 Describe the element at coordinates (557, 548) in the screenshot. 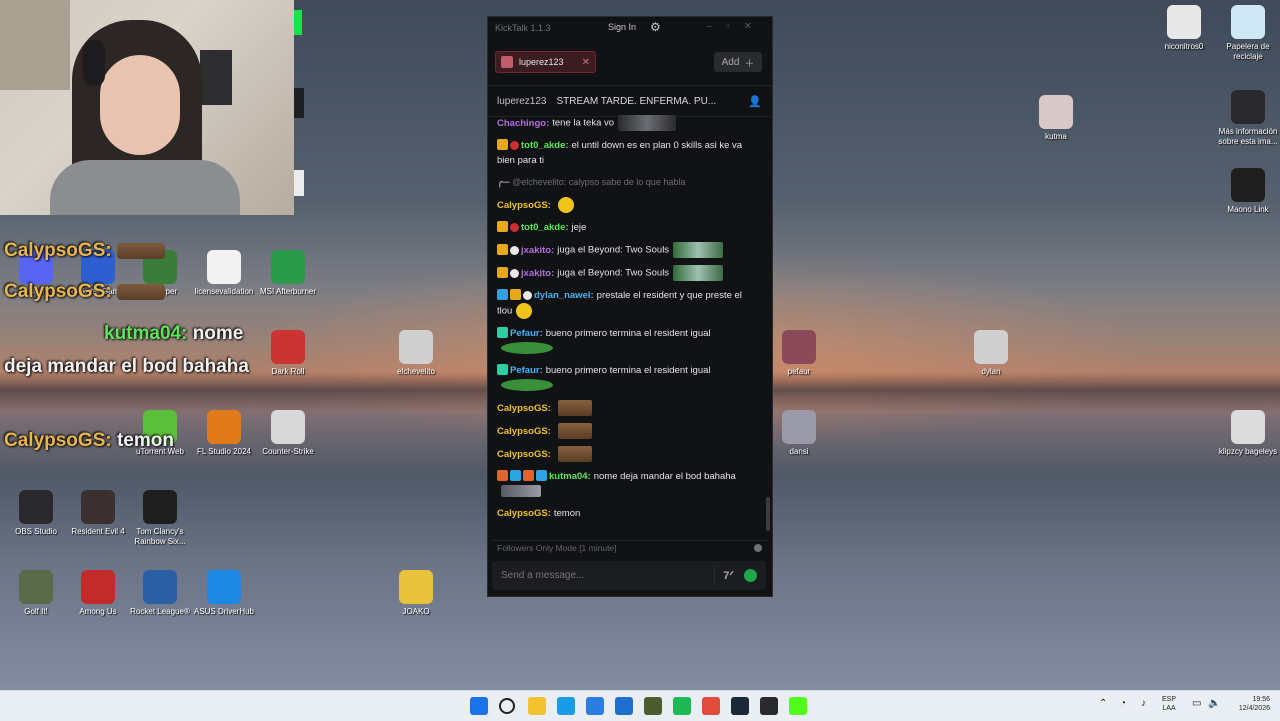

I see `followers-mode-text: Followers Only Mode [1 minute]` at that location.